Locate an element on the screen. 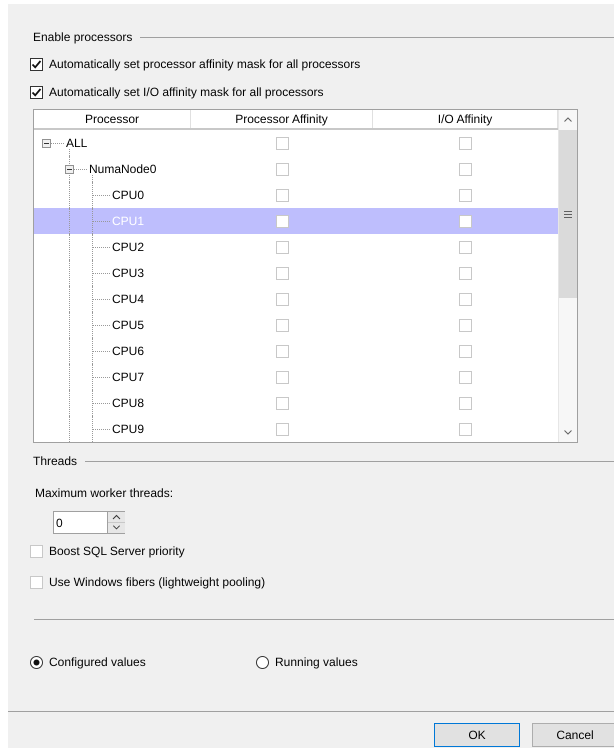 This screenshot has height=748, width=614. spin-buttons is located at coordinates (116, 522).